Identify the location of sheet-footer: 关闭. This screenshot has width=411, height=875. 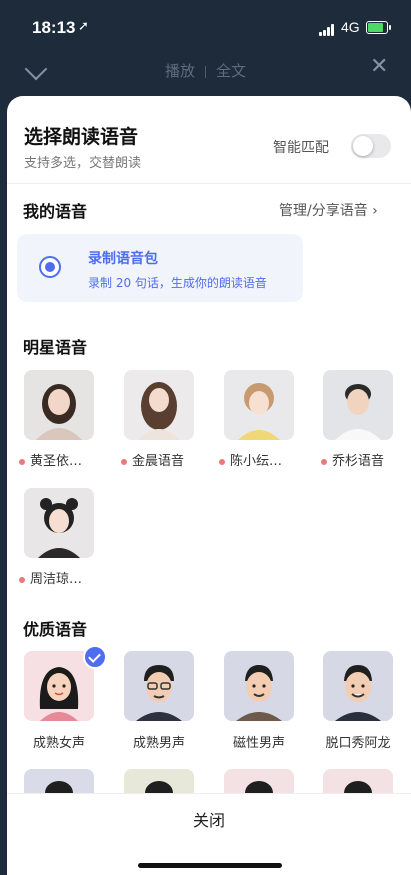
(209, 834).